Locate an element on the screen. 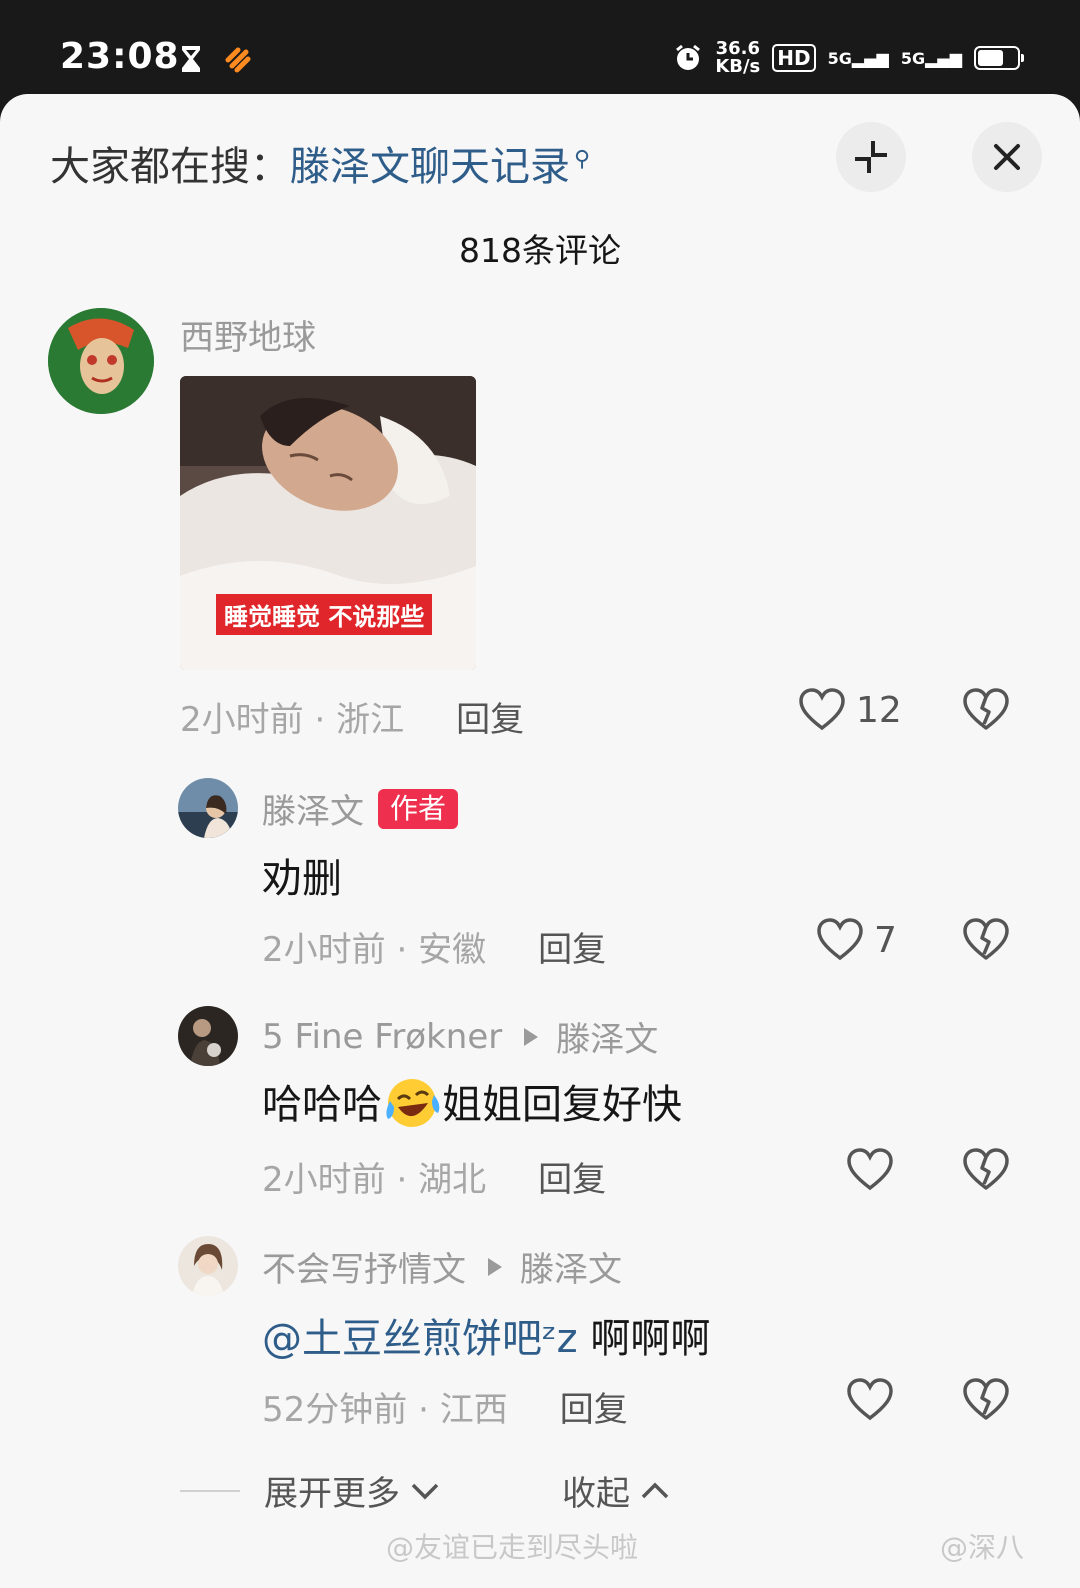  status-time: 23:08 is located at coordinates (120, 56).